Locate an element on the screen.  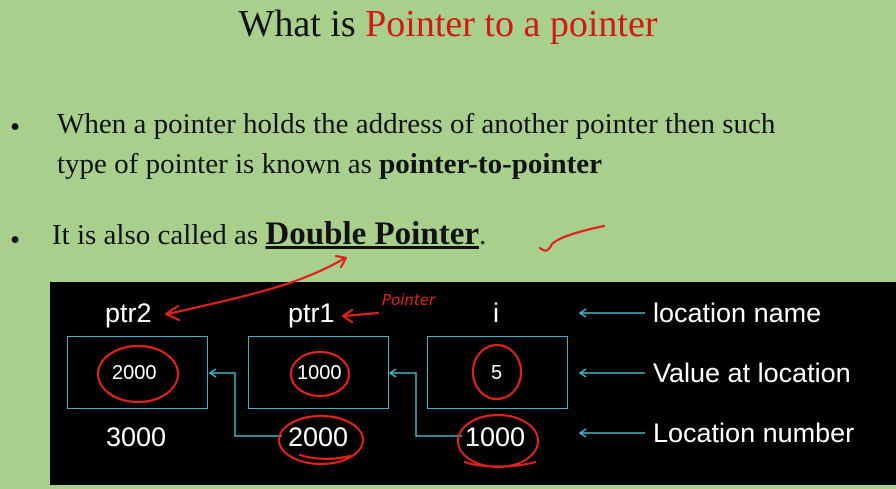
arrow-to-ptr1-icon is located at coordinates (361, 314).